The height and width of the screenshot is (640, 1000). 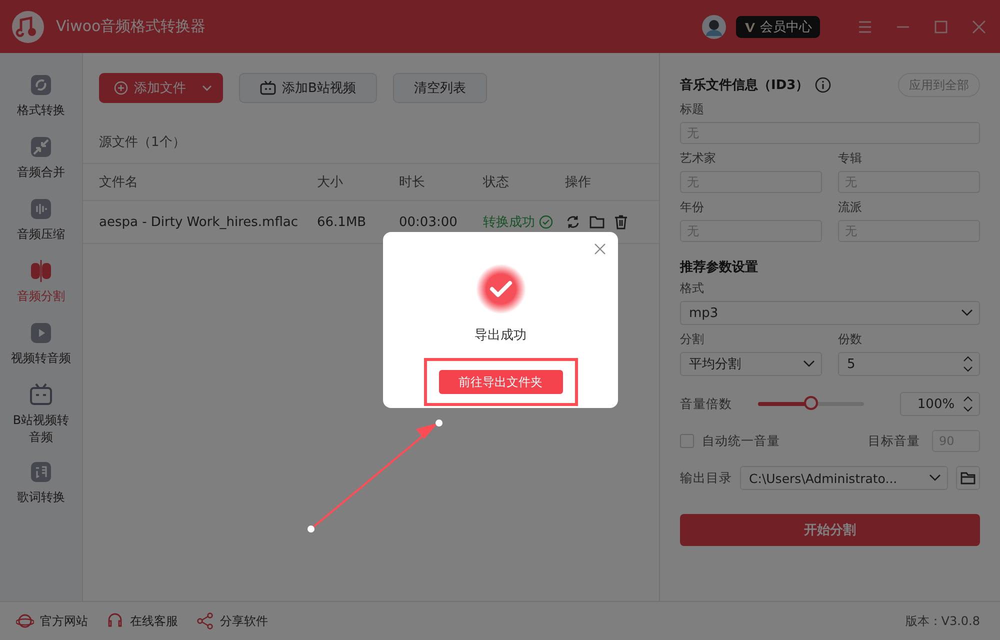 What do you see at coordinates (142, 621) in the screenshot?
I see `footer-link: 在线客服` at bounding box center [142, 621].